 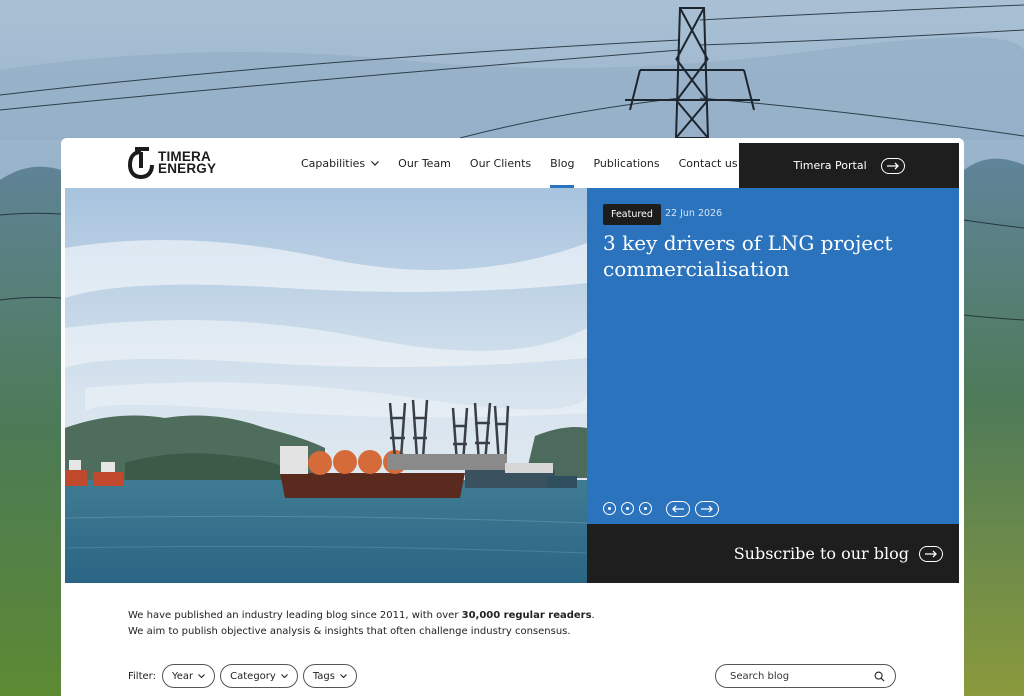 What do you see at coordinates (187, 168) in the screenshot?
I see `brand-line-2: ENERGY` at bounding box center [187, 168].